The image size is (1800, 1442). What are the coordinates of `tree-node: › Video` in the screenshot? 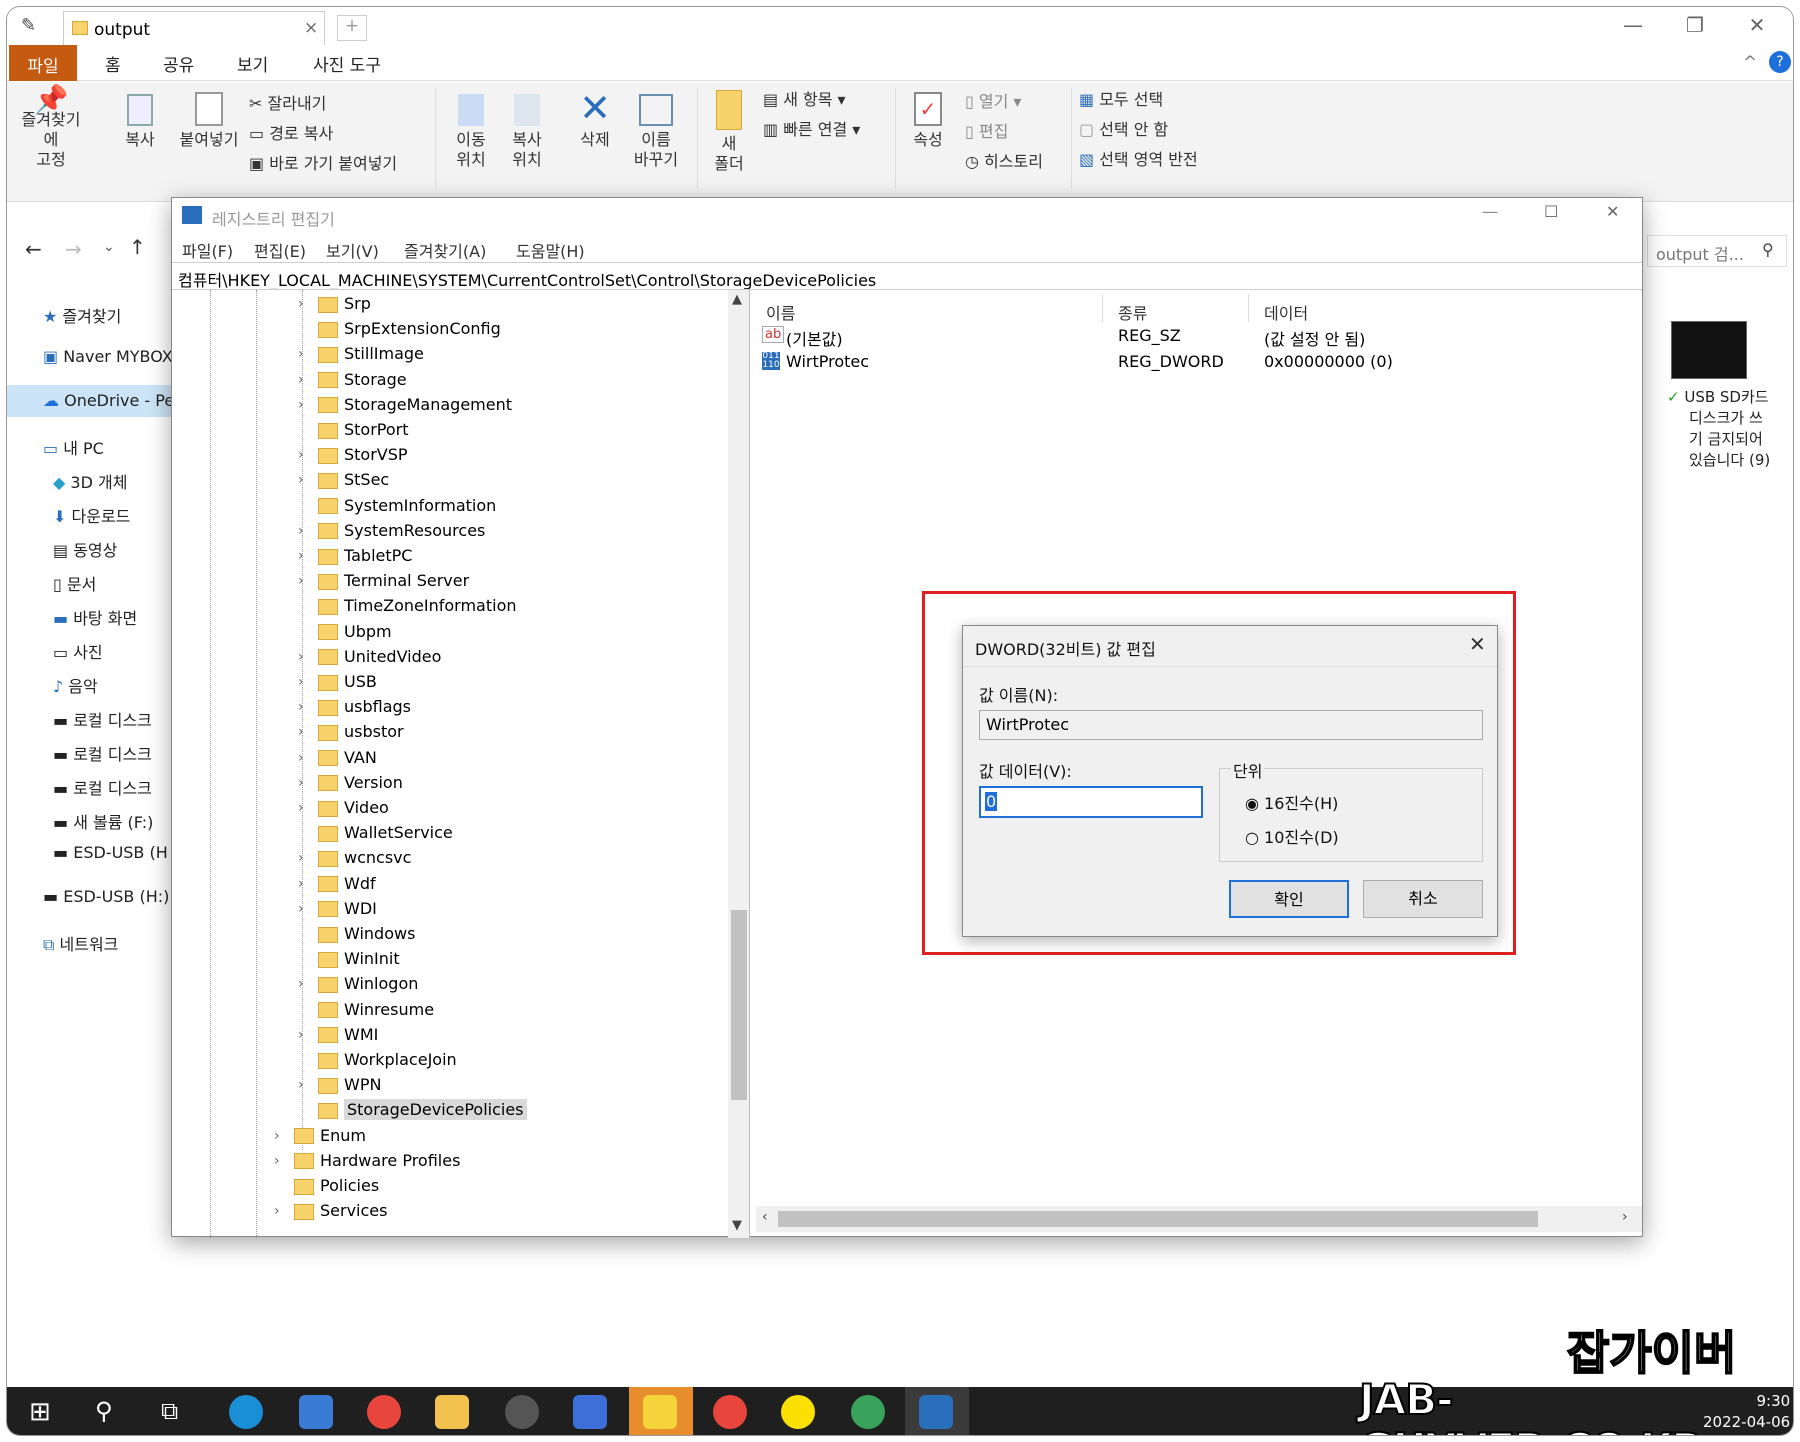 It's located at (343, 810).